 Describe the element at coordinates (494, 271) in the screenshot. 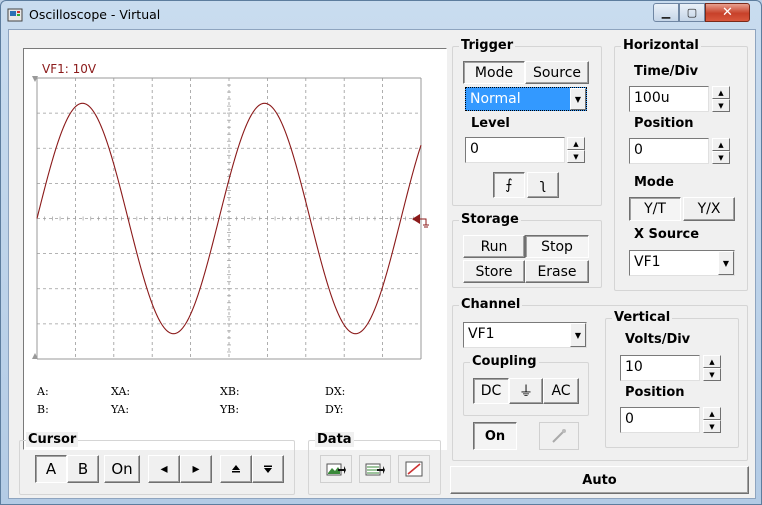

I see `storage-store-button: Store` at that location.